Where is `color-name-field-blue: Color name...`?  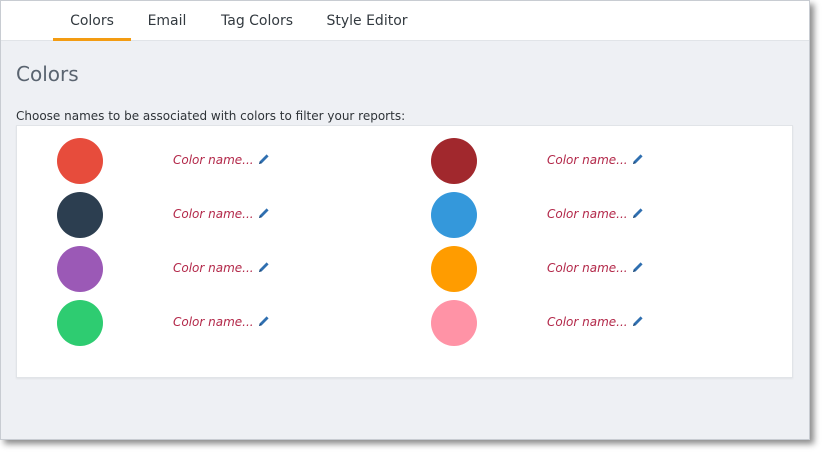
color-name-field-blue: Color name... is located at coordinates (595, 214).